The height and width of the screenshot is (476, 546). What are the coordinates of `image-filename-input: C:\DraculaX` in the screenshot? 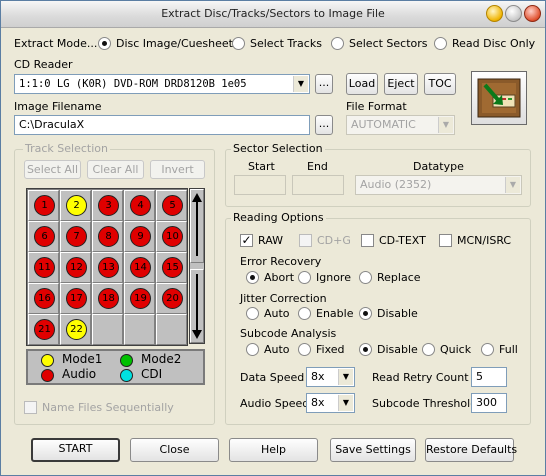 It's located at (162, 125).